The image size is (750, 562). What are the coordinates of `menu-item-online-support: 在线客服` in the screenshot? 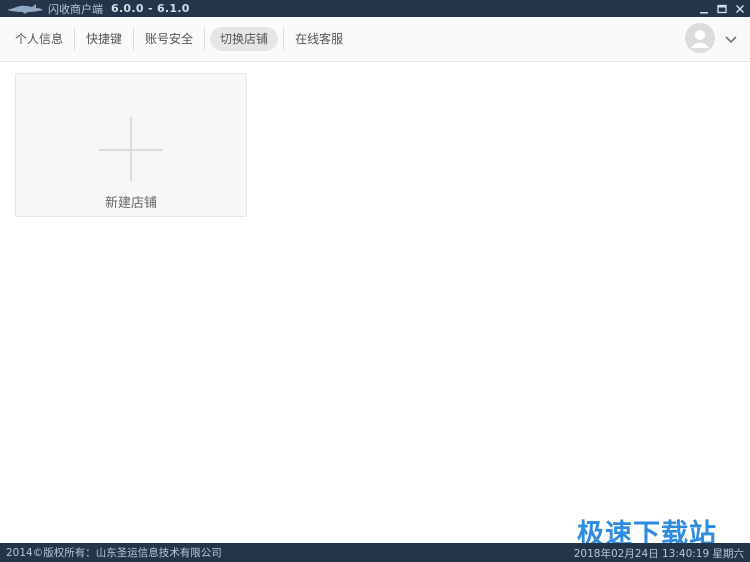 It's located at (319, 39).